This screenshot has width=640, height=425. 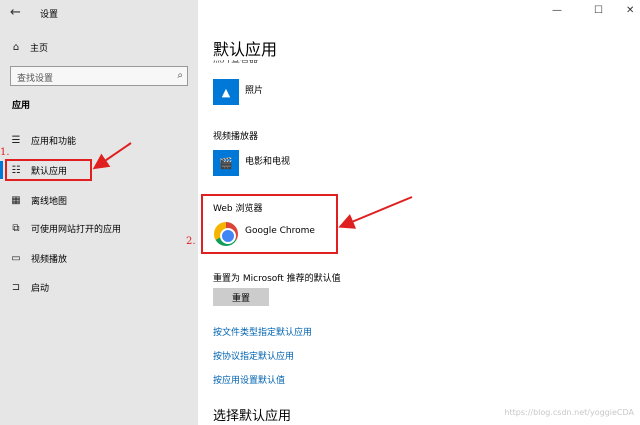 I want to click on link-by-protocol: 按协议指定默认应用, so click(x=253, y=355).